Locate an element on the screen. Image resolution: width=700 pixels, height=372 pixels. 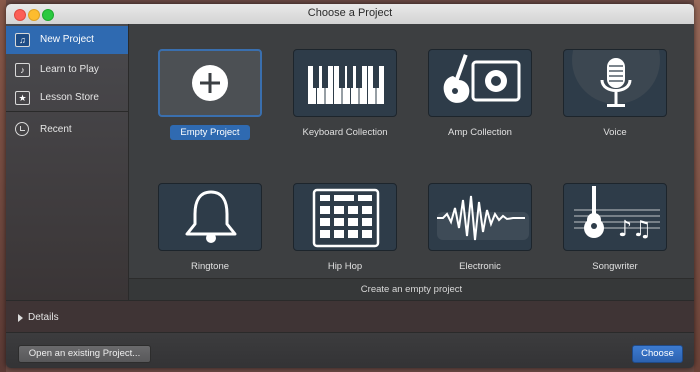
plus-icon is located at coordinates (210, 83).